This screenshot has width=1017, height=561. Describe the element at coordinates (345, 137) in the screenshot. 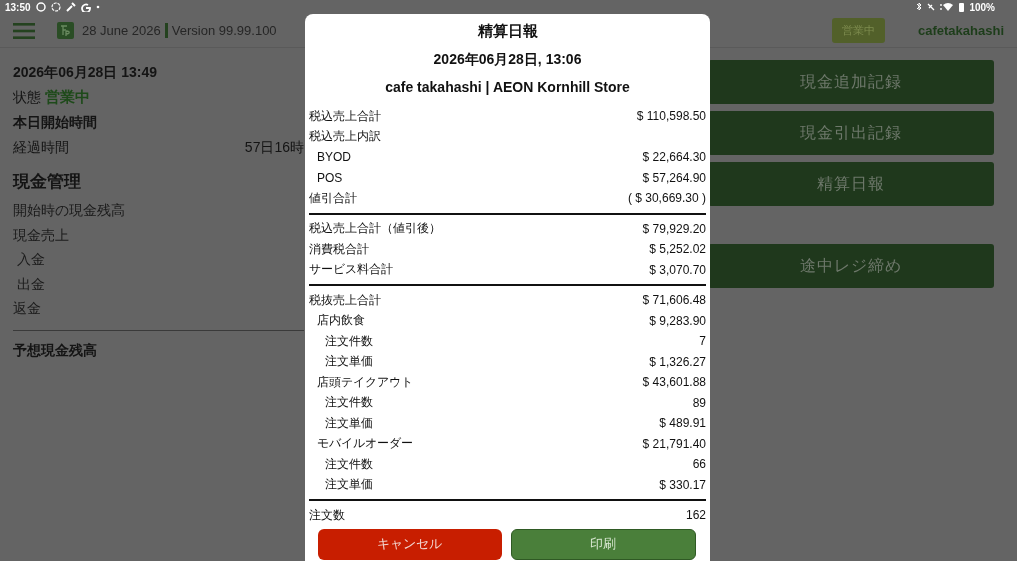

I see `report-label: 税込売上内訳` at that location.